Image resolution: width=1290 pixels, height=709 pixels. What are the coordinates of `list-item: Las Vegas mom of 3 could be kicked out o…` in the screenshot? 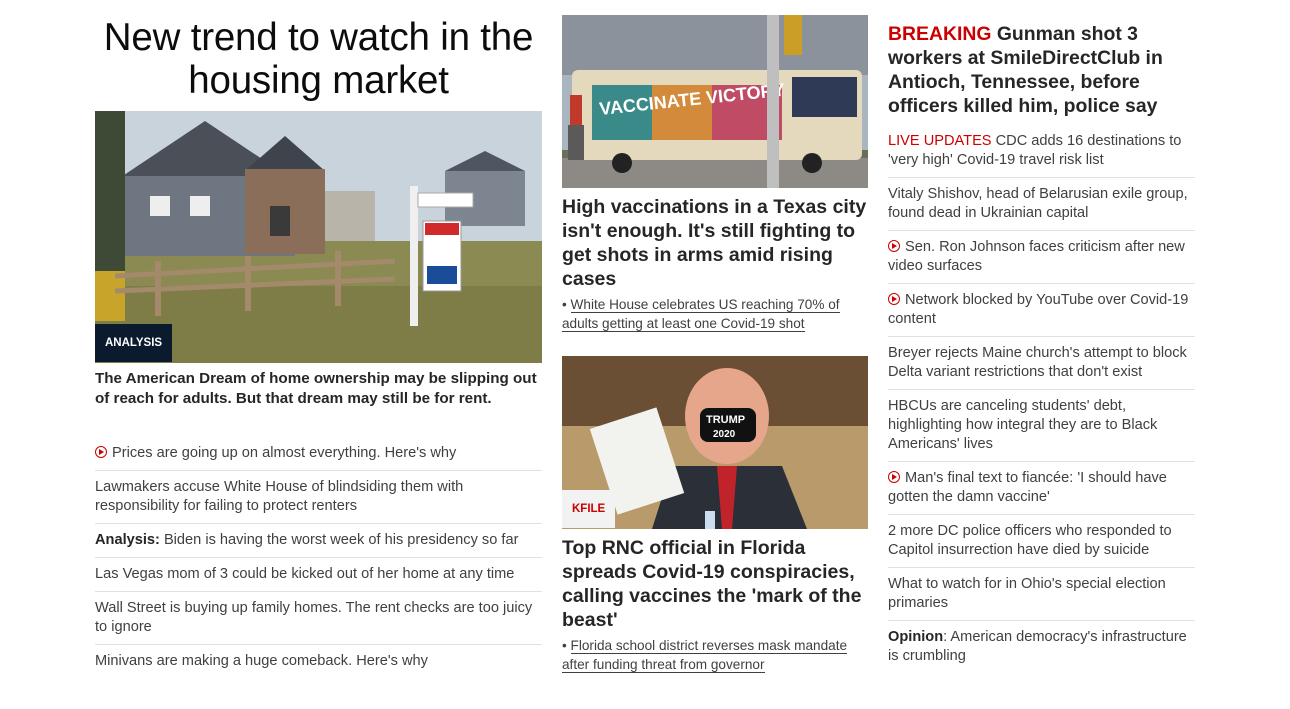 It's located at (318, 575).